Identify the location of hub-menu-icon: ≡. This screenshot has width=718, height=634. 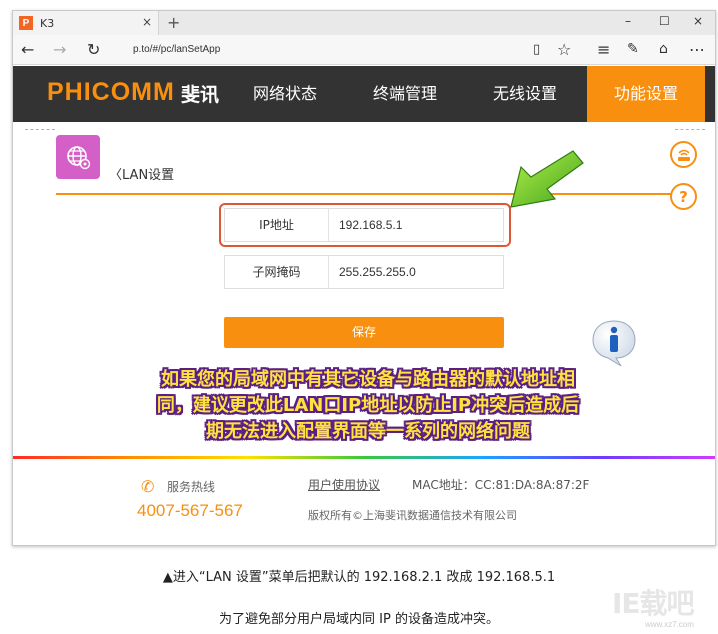
(603, 49).